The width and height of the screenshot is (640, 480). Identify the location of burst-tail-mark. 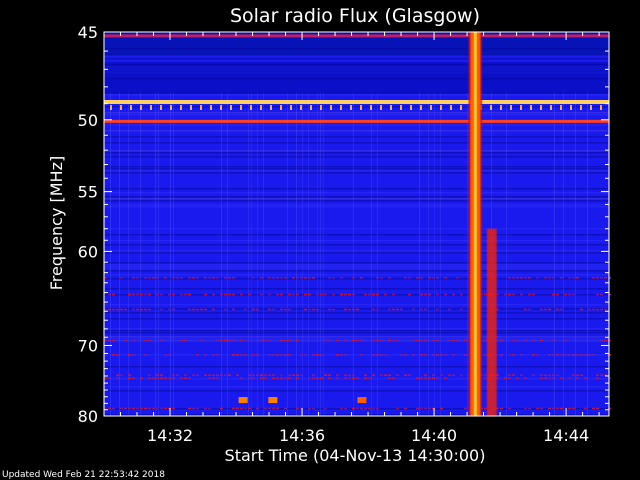
(491, 322).